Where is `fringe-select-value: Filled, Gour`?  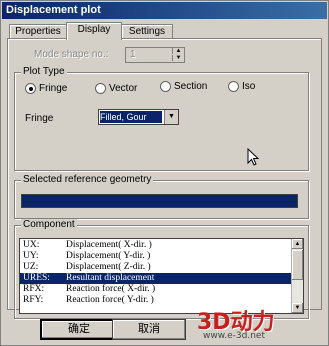
fringe-select-value: Filled, Gour is located at coordinates (131, 117).